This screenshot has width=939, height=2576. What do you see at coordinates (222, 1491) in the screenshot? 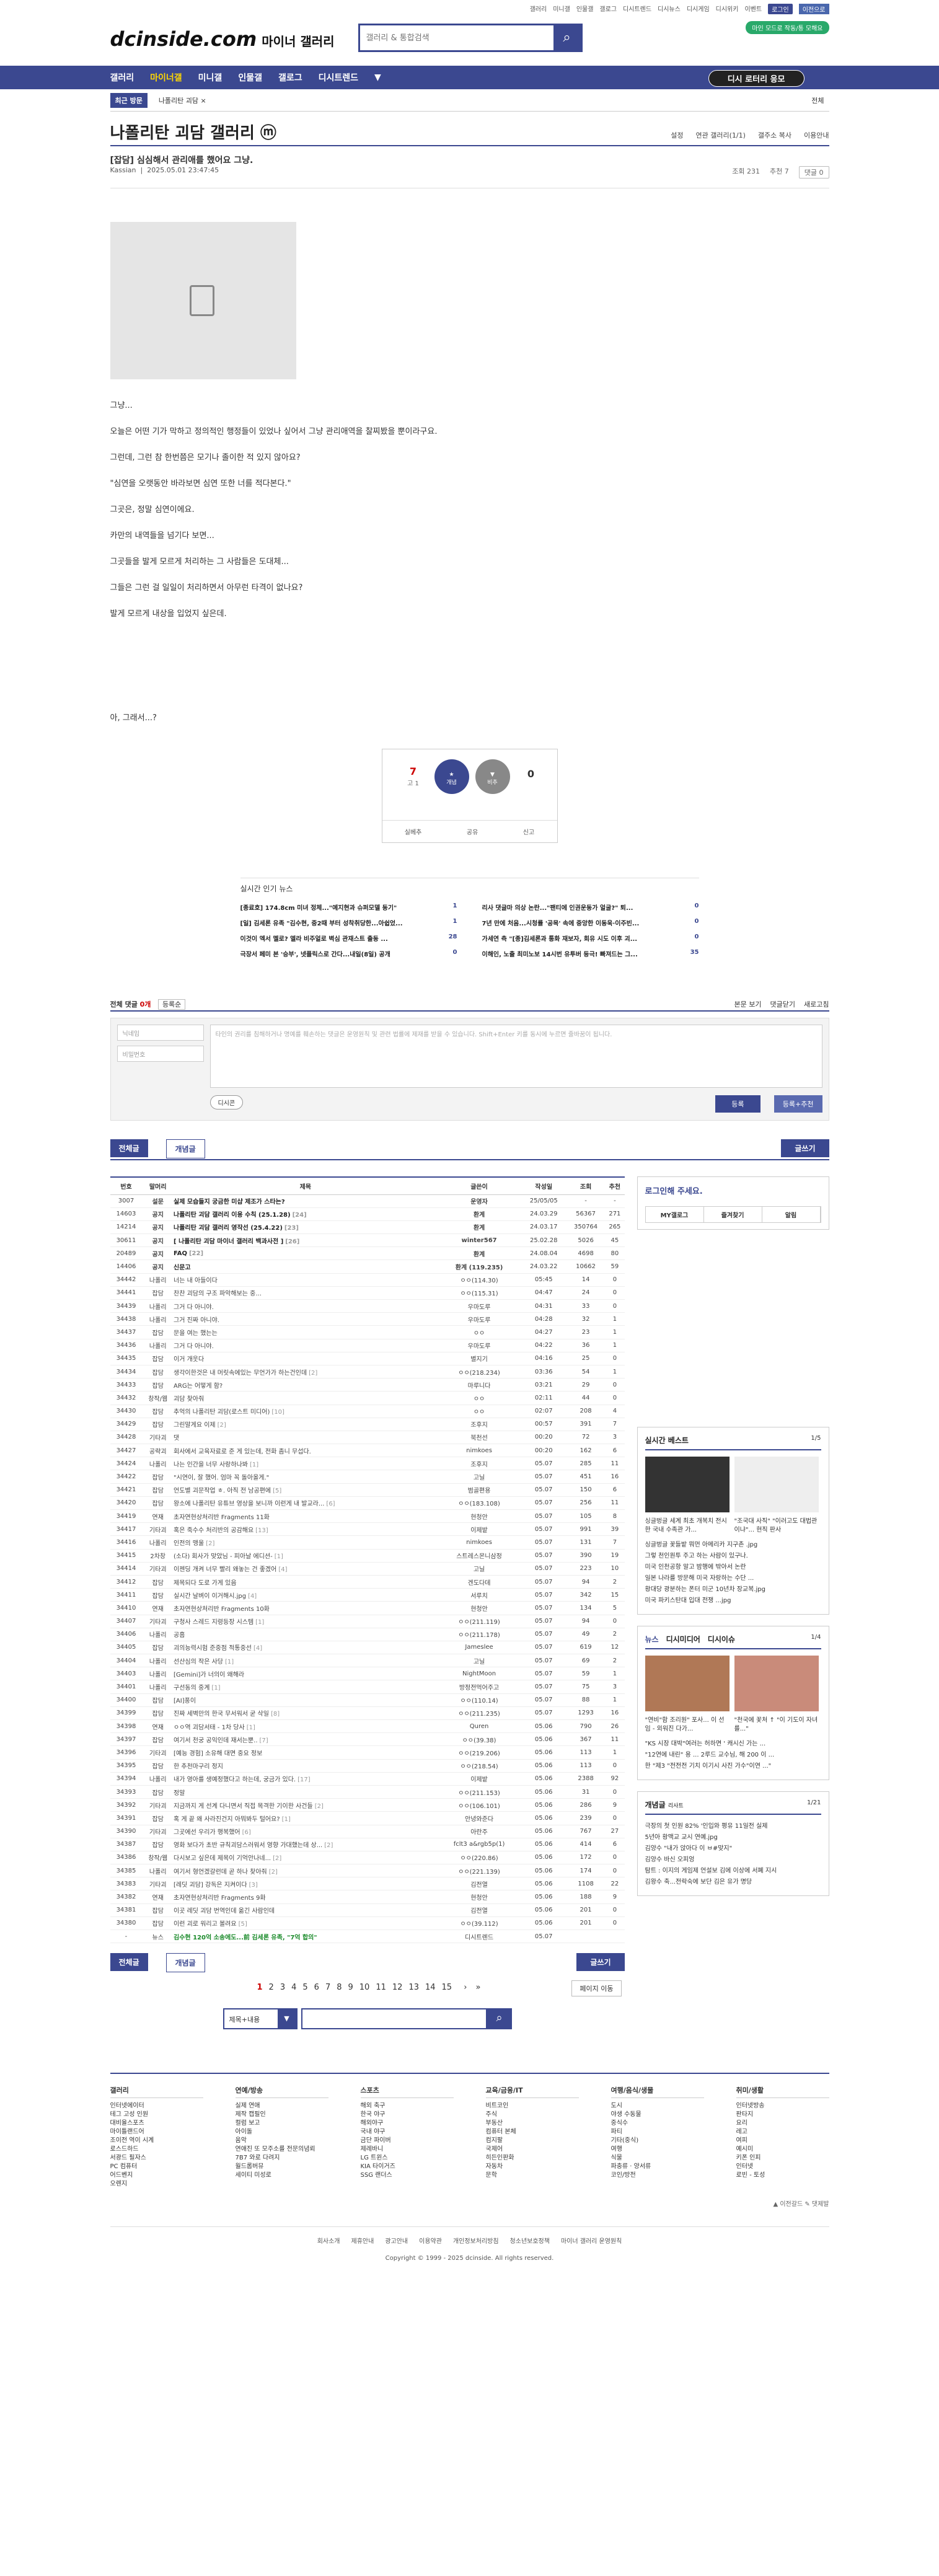
I see `row-title: 언도별 괴문작업 ㅎ. 아직 전 남공편에` at bounding box center [222, 1491].